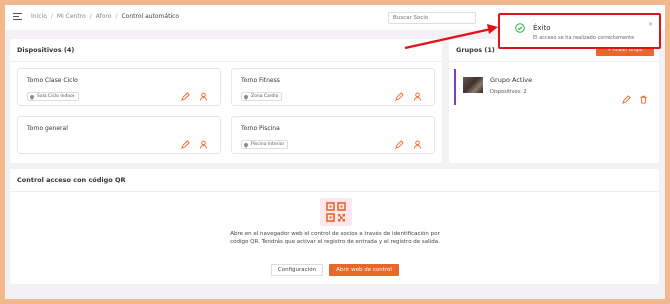 The width and height of the screenshot is (670, 304). I want to click on group-name: Grupo Active, so click(511, 80).